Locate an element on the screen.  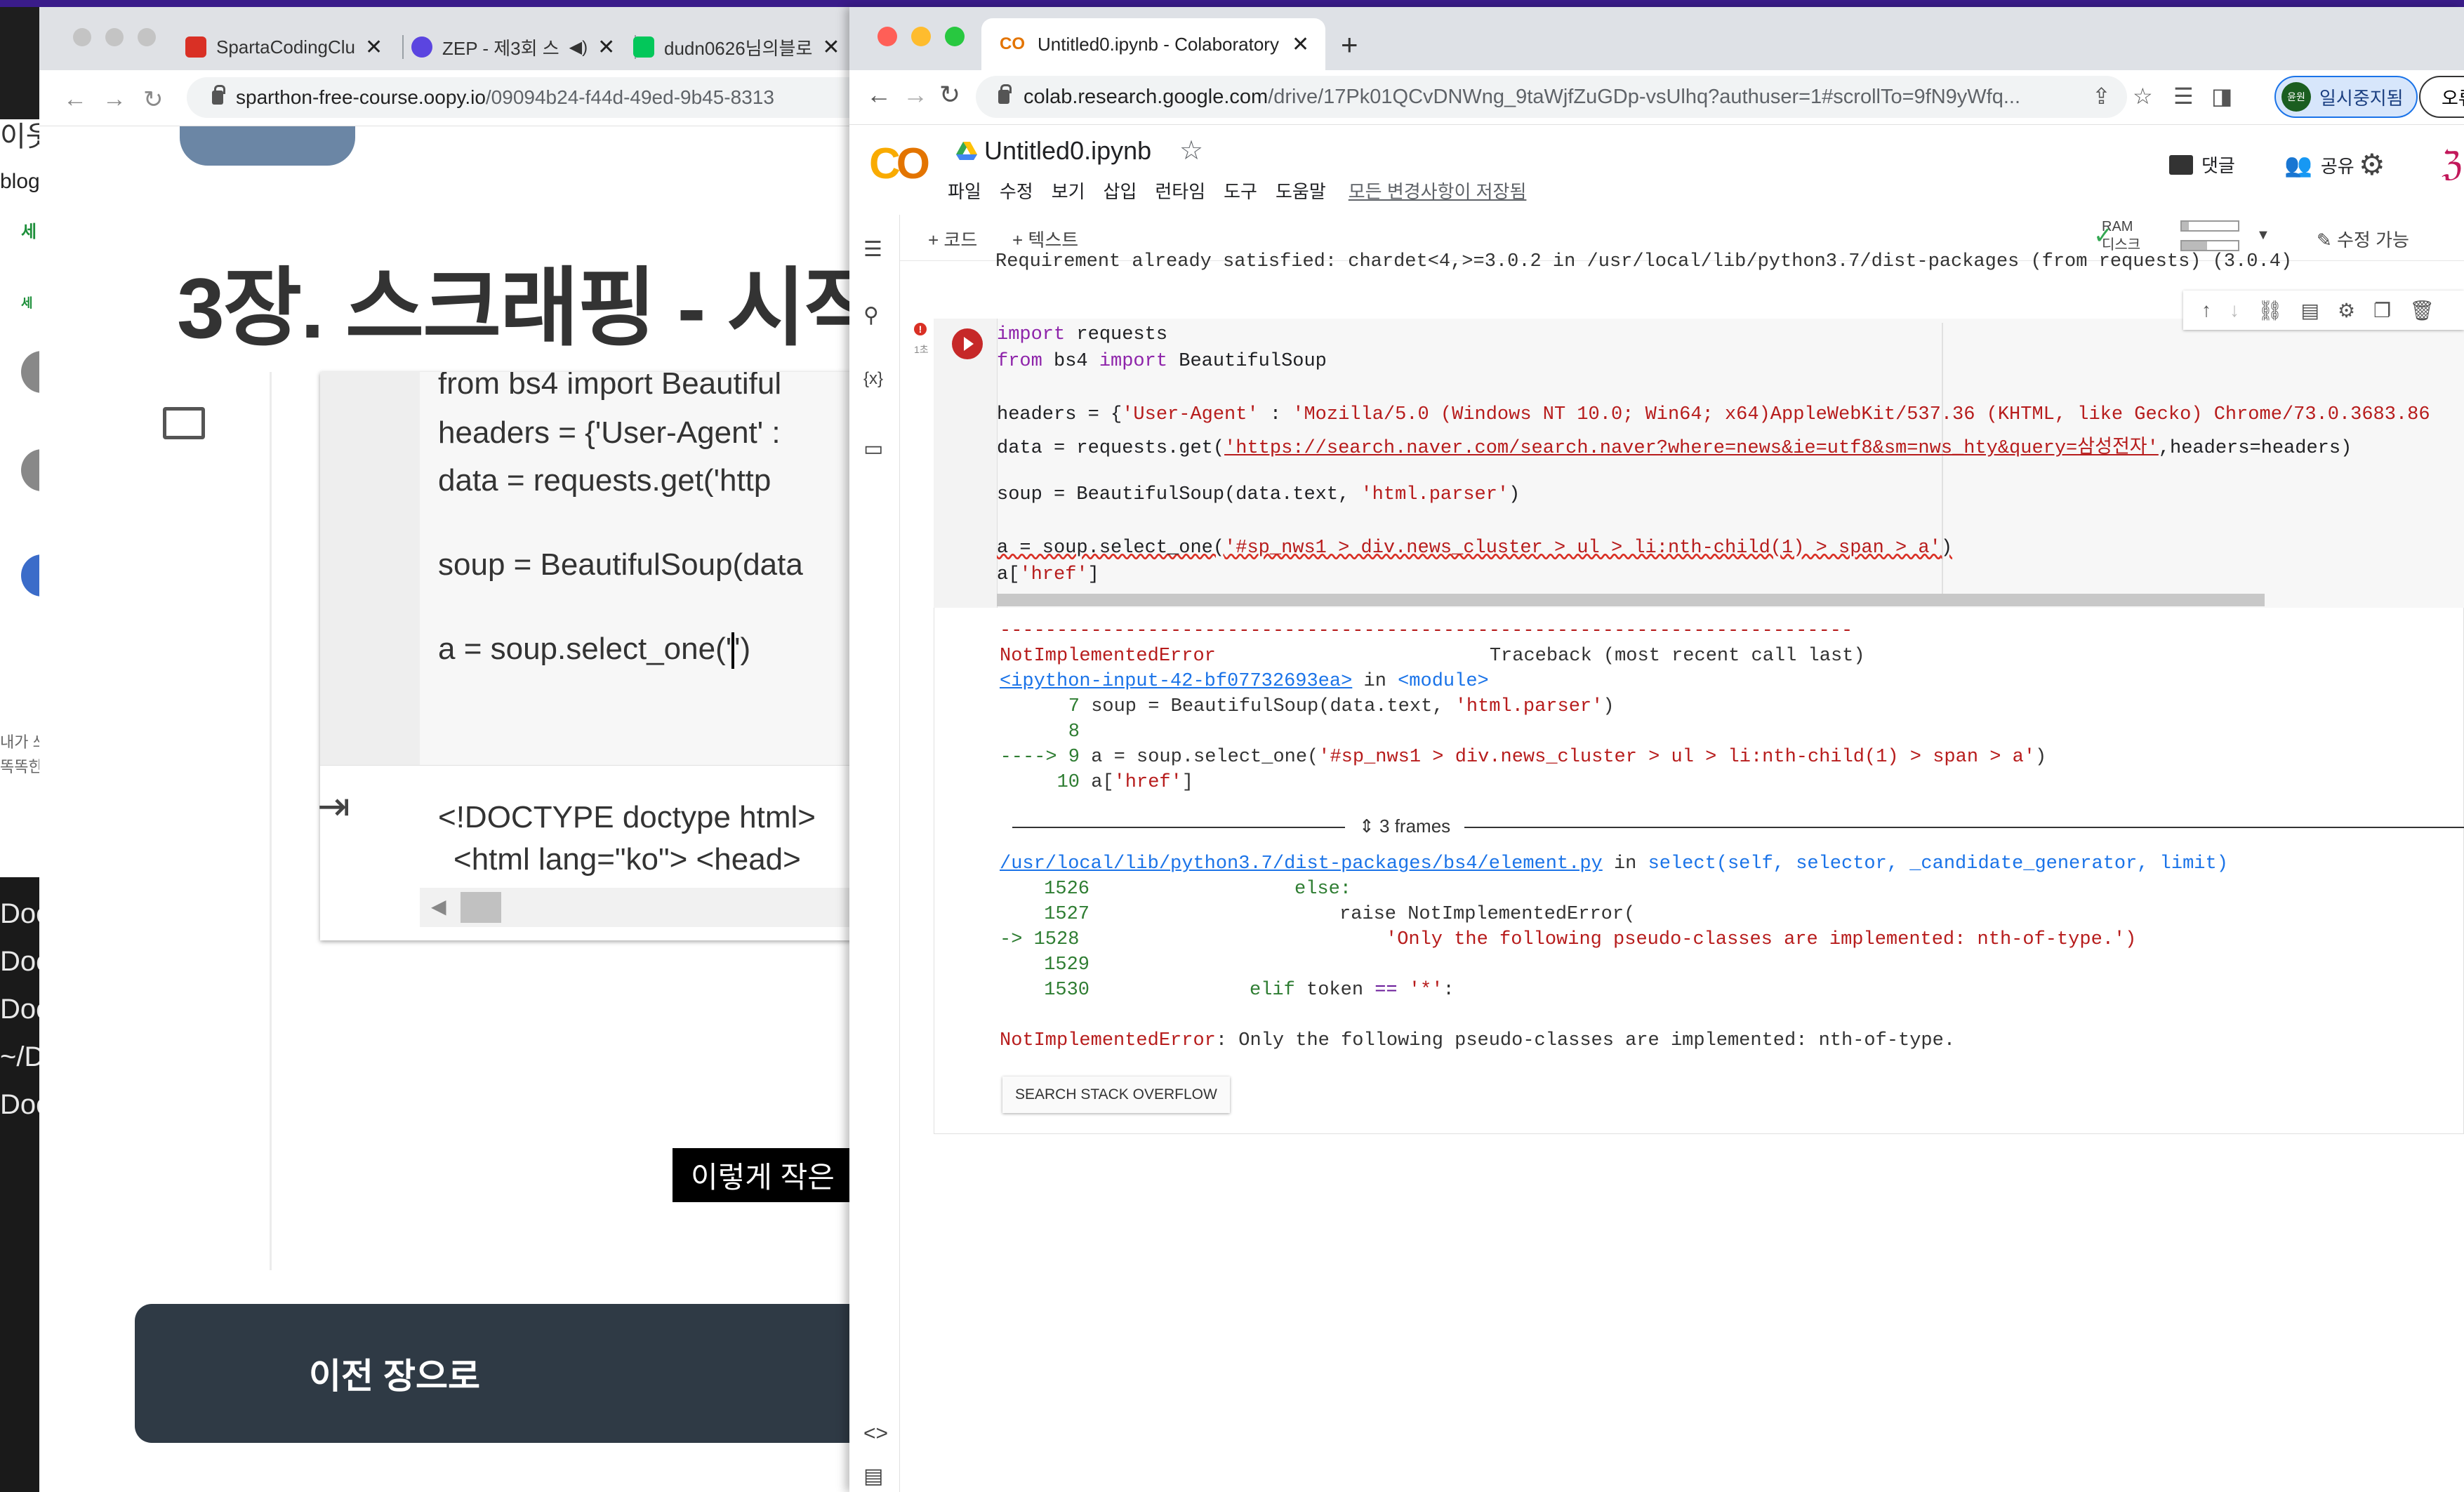
content-divider is located at coordinates (271, 821).